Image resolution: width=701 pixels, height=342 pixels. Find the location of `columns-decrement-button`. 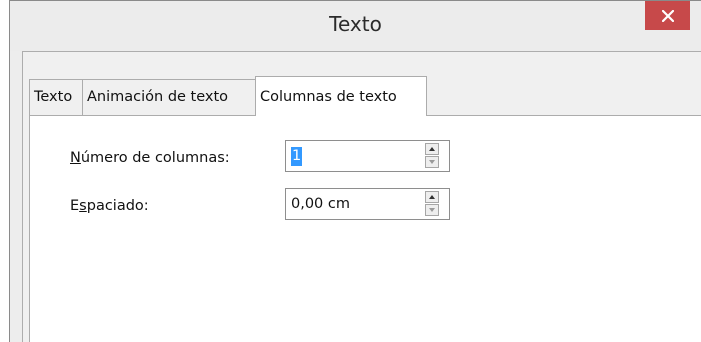

columns-decrement-button is located at coordinates (432, 162).